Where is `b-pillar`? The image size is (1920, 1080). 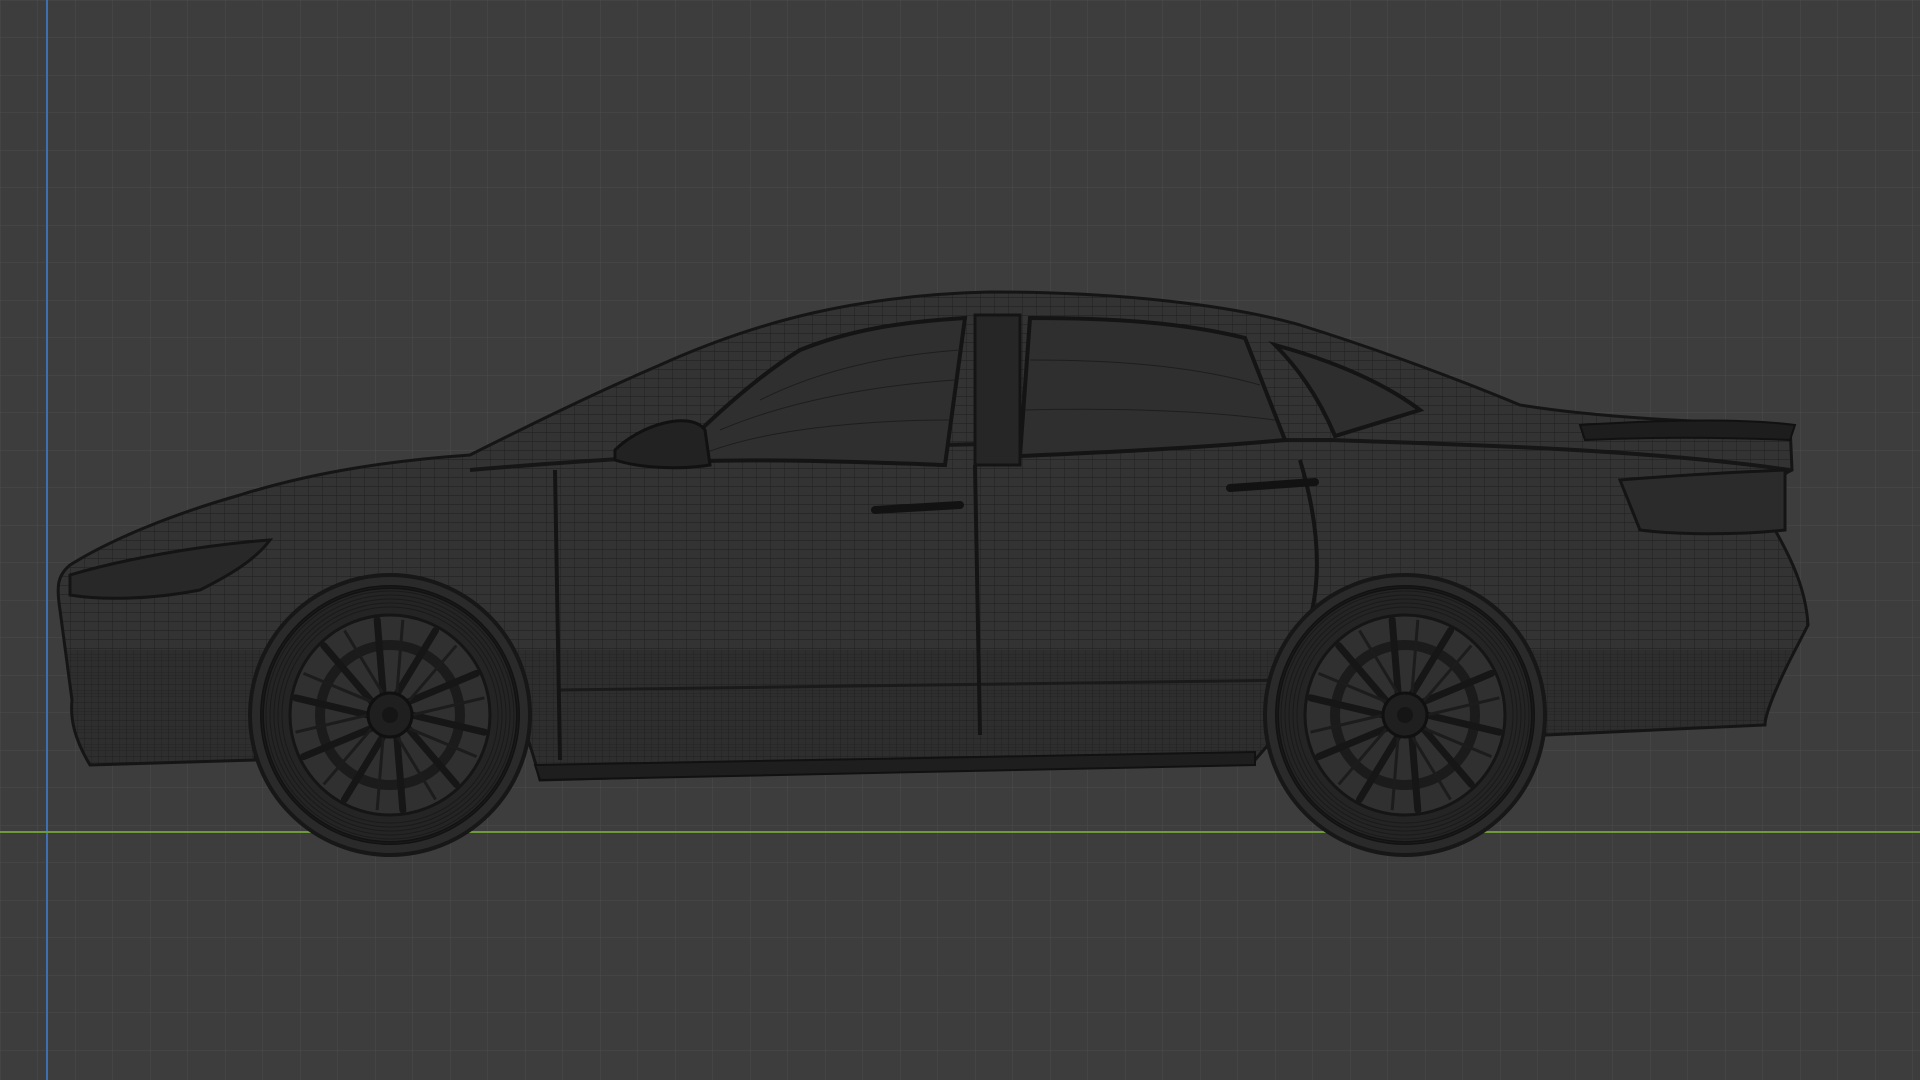 b-pillar is located at coordinates (997, 390).